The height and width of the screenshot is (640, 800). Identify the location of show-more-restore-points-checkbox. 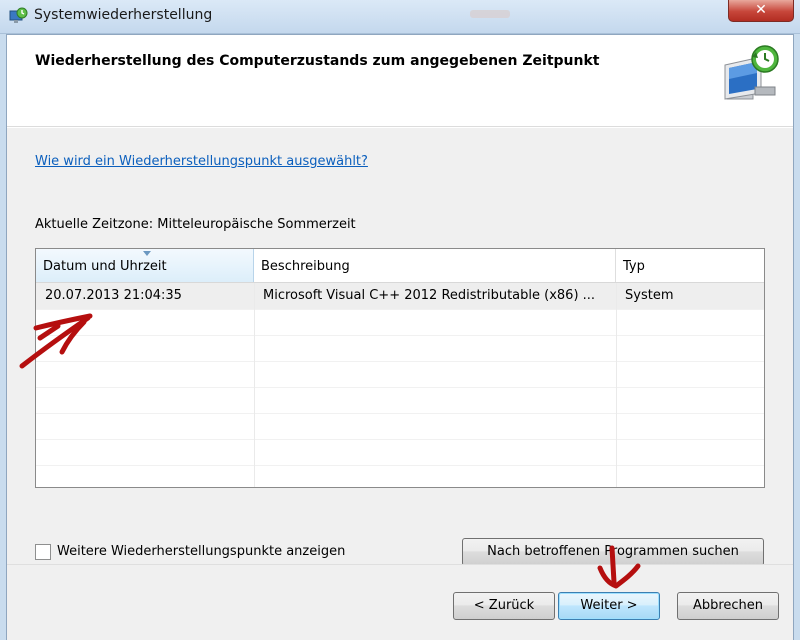
(43, 552).